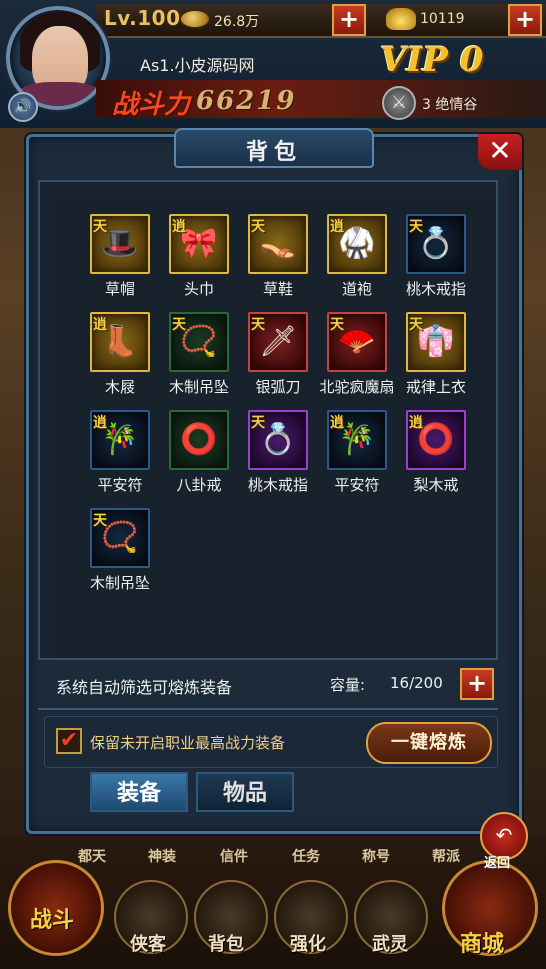  Describe the element at coordinates (482, 944) in the screenshot. I see `nav-shop-label: 商城` at that location.